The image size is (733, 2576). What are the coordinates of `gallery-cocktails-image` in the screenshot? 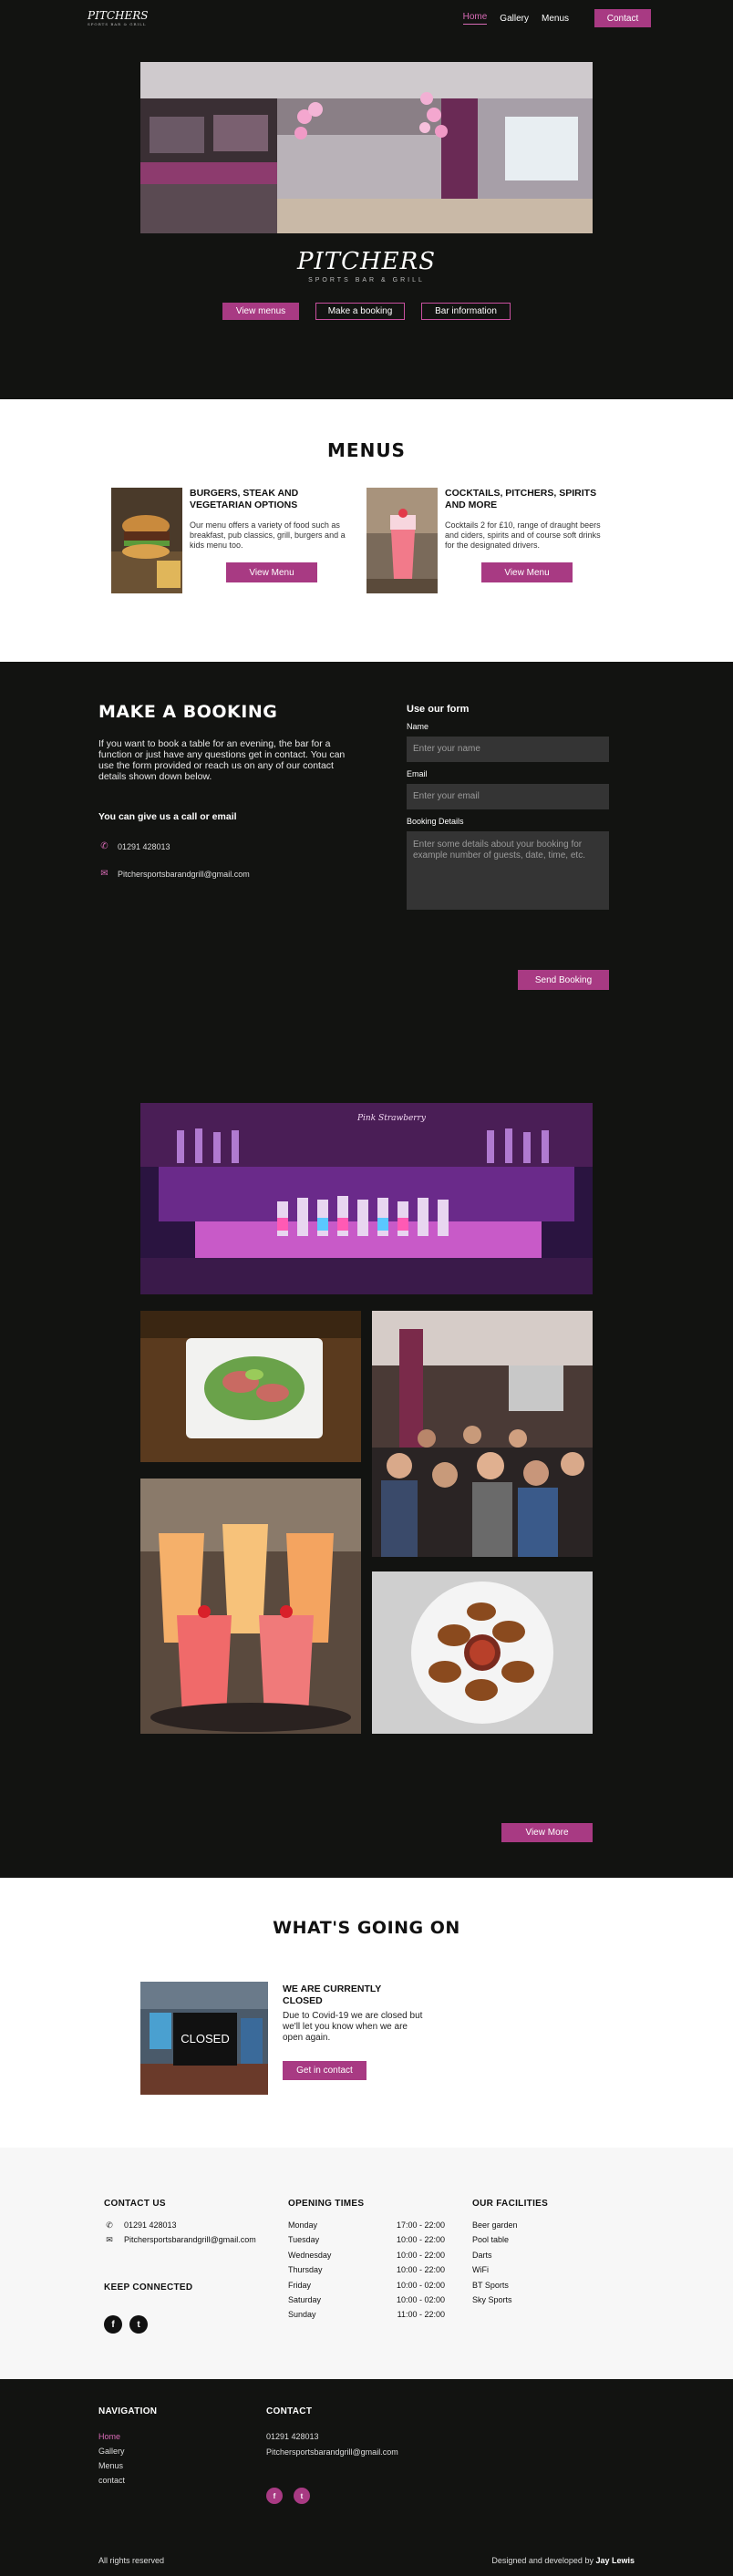 It's located at (250, 1606).